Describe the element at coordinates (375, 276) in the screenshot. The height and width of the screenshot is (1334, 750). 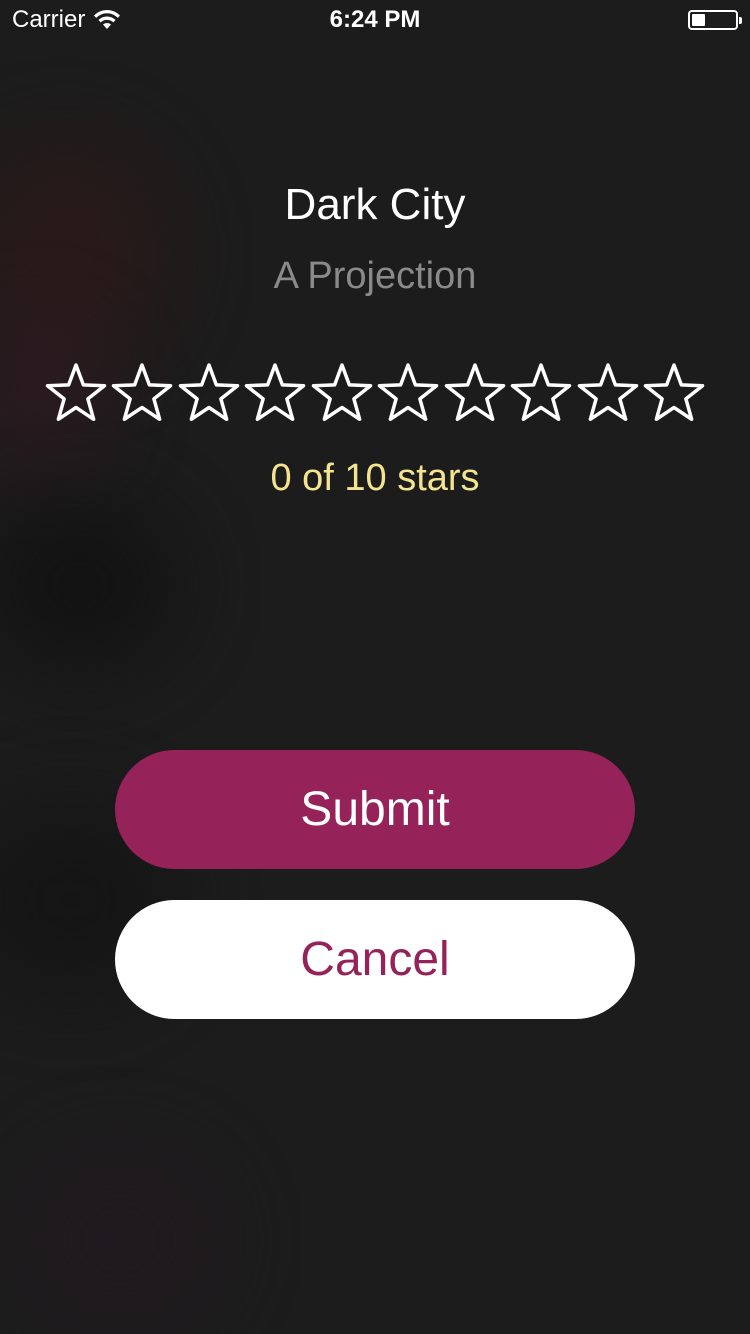
I see `movie-subtitle: A Projection` at that location.